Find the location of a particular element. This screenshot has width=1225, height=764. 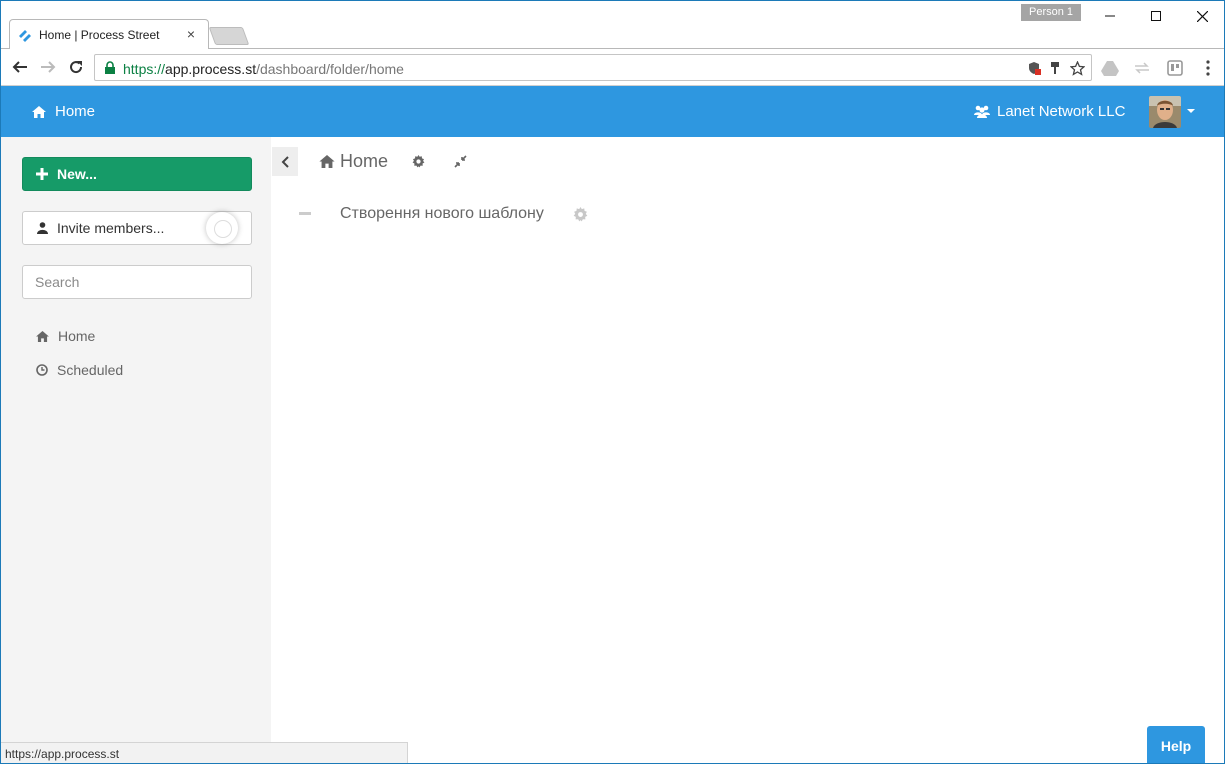

help-button: Help is located at coordinates (1176, 744).